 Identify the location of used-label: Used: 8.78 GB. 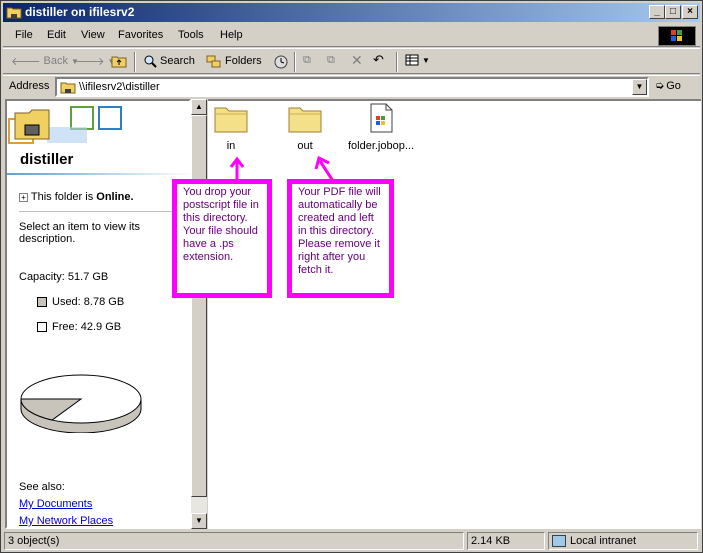
(88, 302).